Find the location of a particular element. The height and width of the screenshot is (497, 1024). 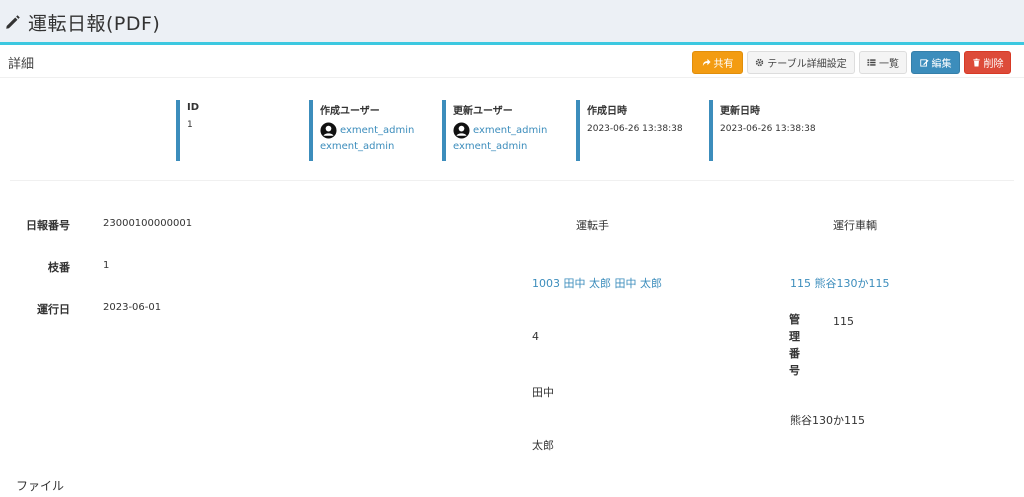

share-button: 共有 is located at coordinates (717, 62).